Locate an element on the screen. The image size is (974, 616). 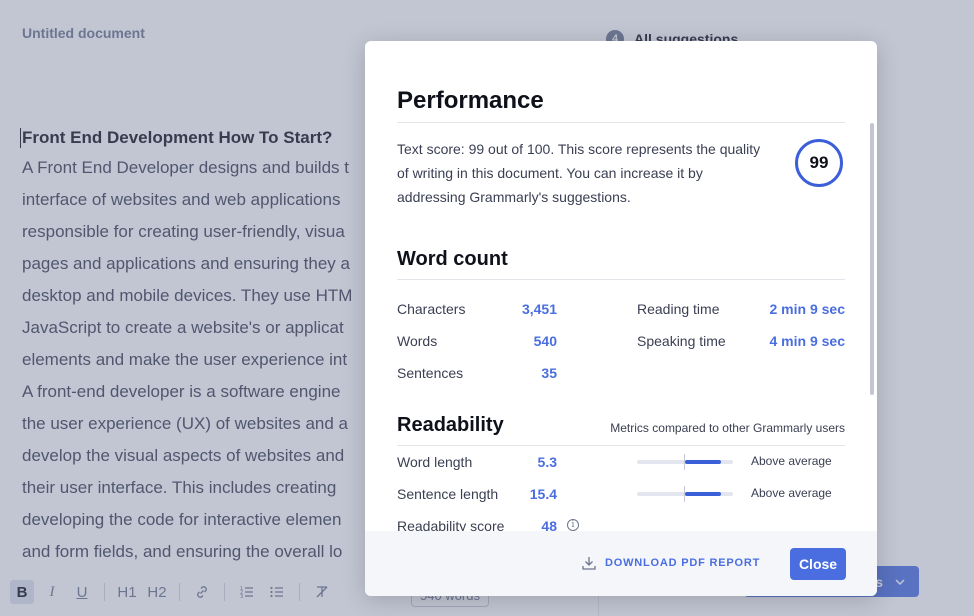
reading-time-value: 2 min 9 sec is located at coordinates (807, 309).